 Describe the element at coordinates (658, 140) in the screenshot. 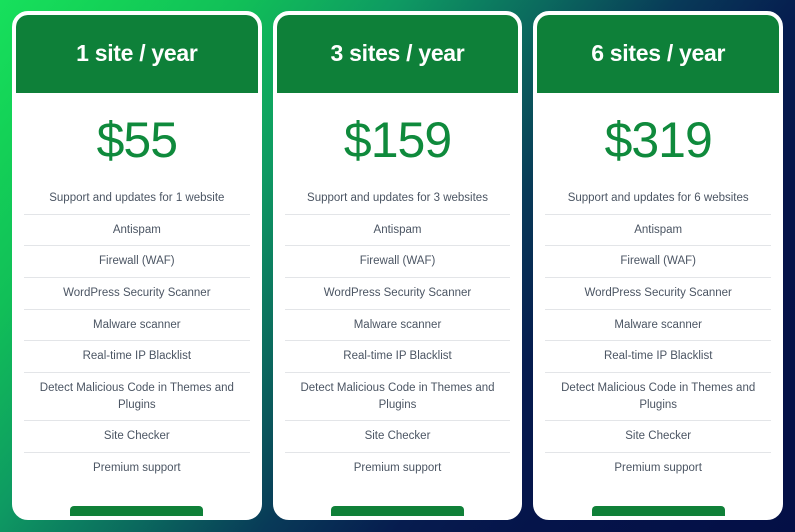

I see `plan-price: $319` at that location.